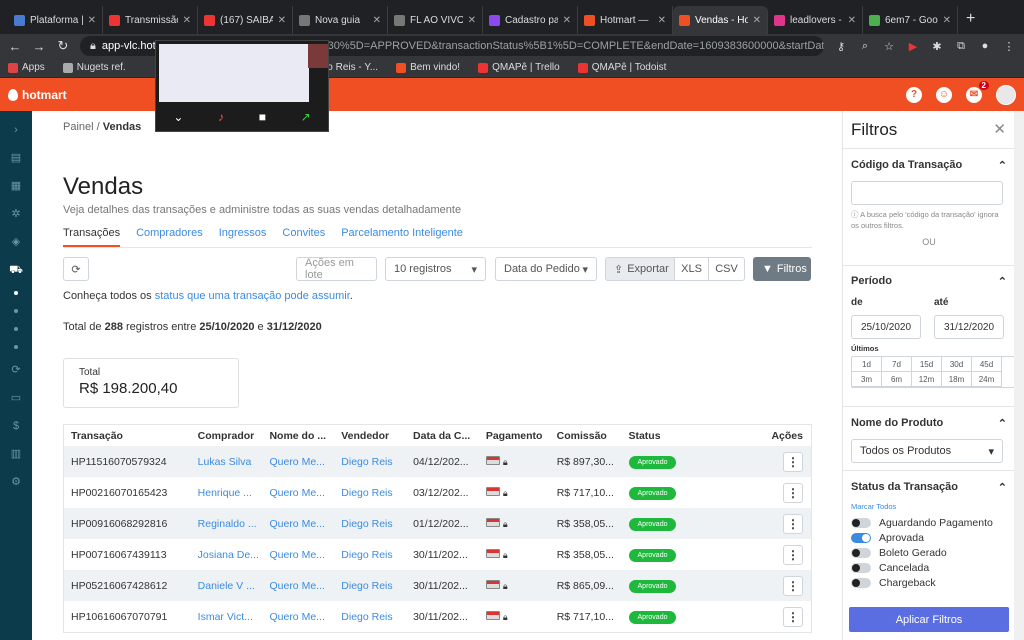 The height and width of the screenshot is (640, 1024). I want to click on recent-range-chip: 15d, so click(927, 364).